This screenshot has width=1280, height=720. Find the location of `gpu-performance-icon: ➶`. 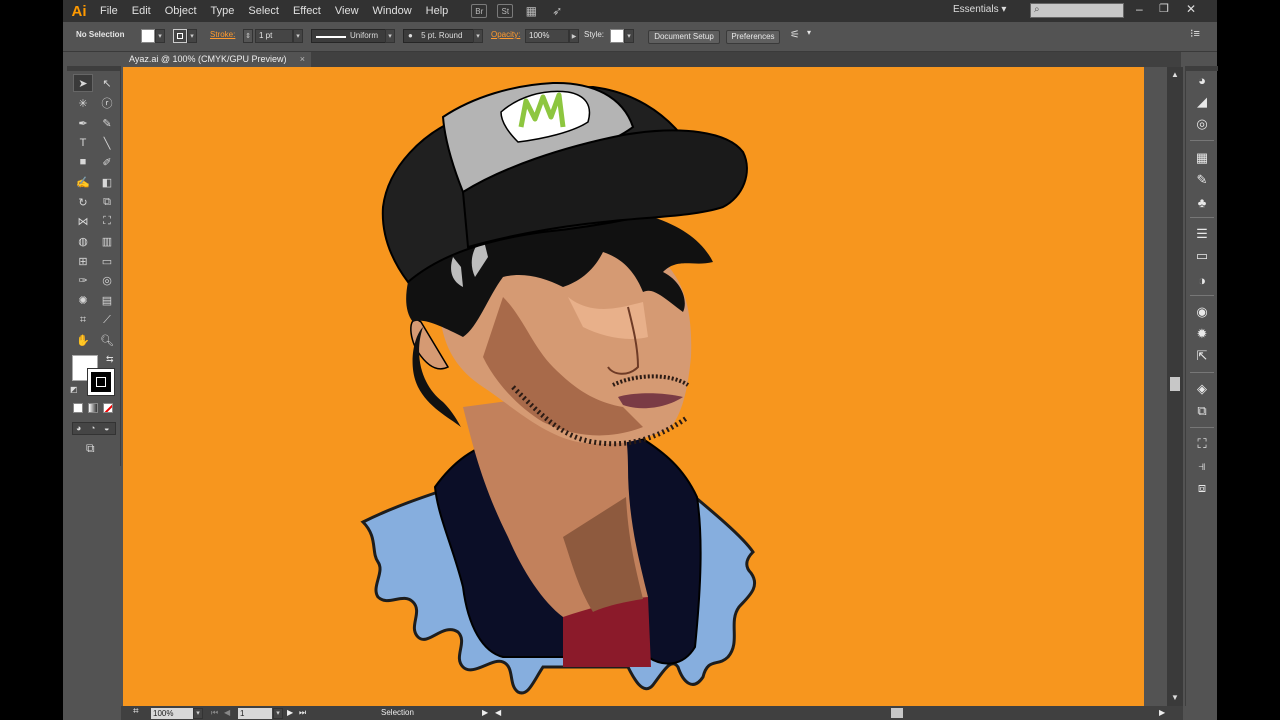

gpu-performance-icon: ➶ is located at coordinates (557, 11).